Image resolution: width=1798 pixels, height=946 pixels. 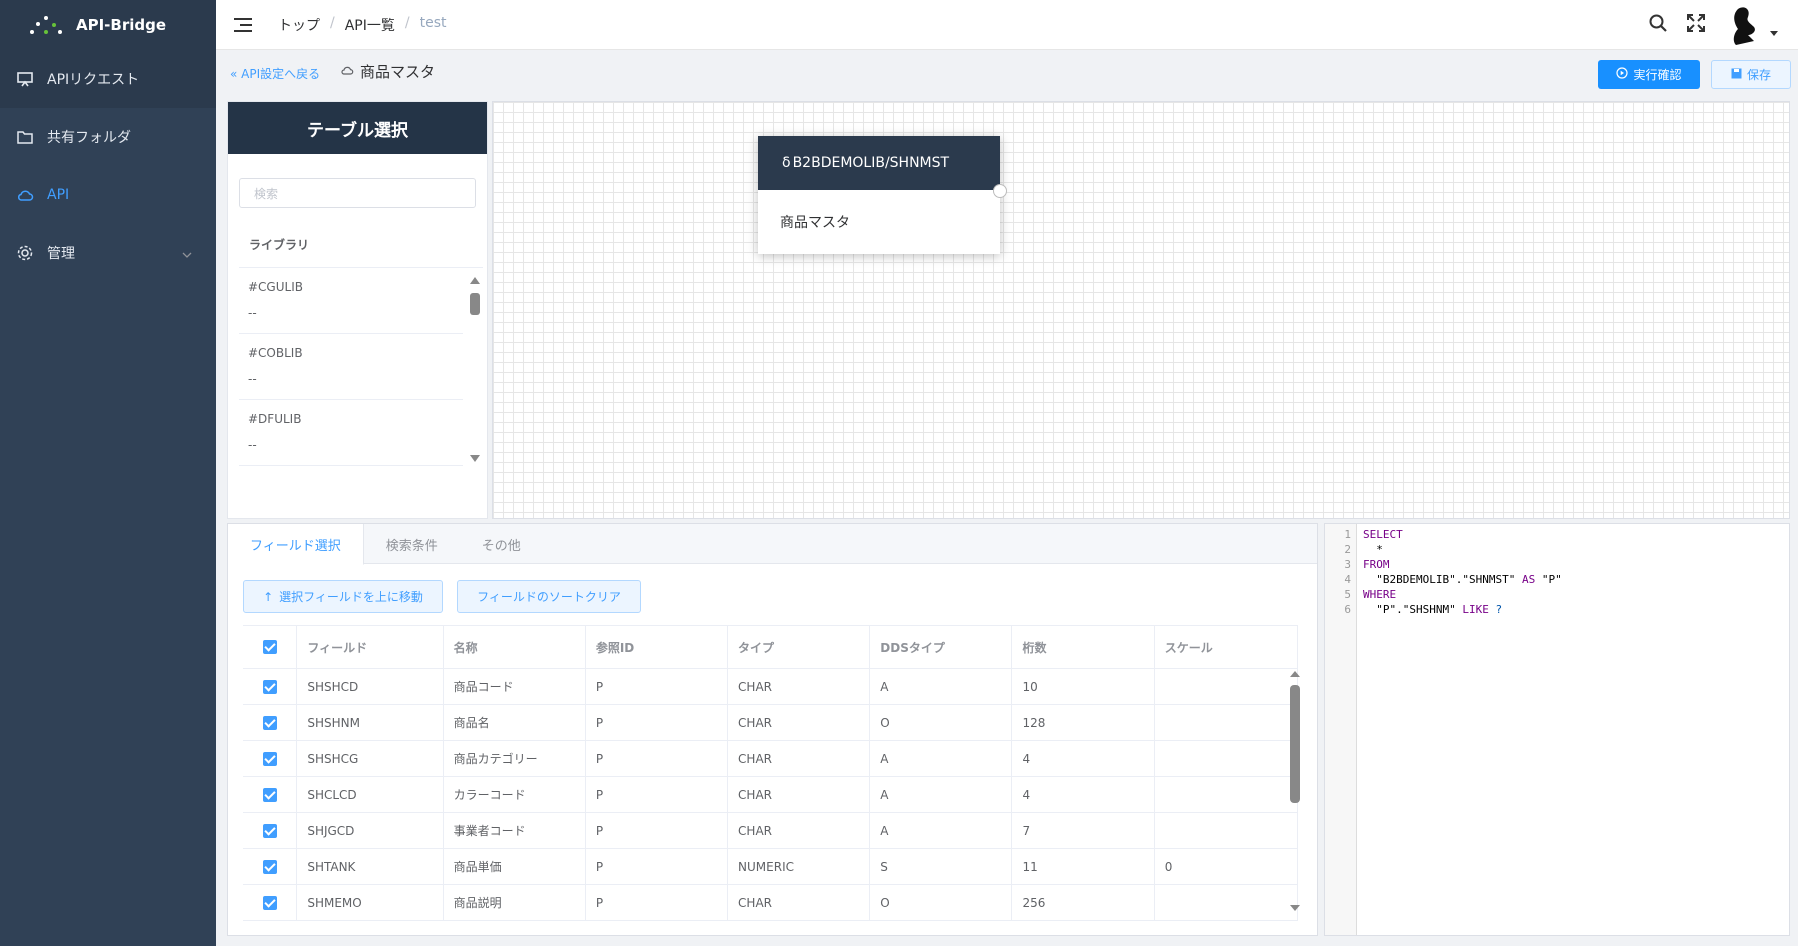 What do you see at coordinates (879, 163) in the screenshot?
I see `table-node-header: δ B2BDEMOLIB/SHNMST` at bounding box center [879, 163].